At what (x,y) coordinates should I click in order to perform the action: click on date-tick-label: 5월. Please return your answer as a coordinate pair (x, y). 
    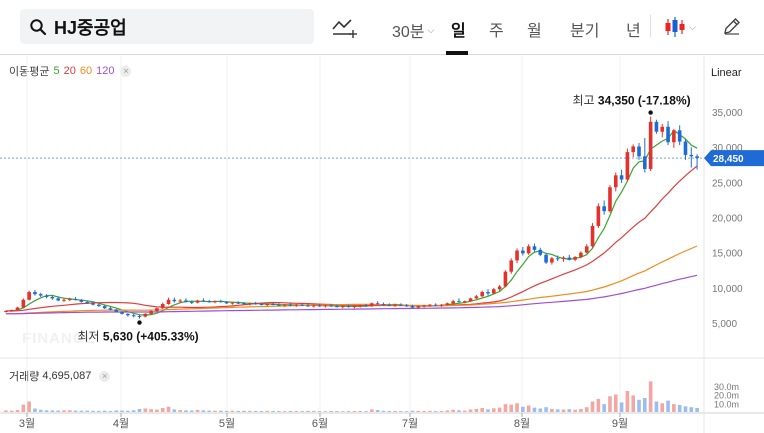
    Looking at the image, I should click on (227, 423).